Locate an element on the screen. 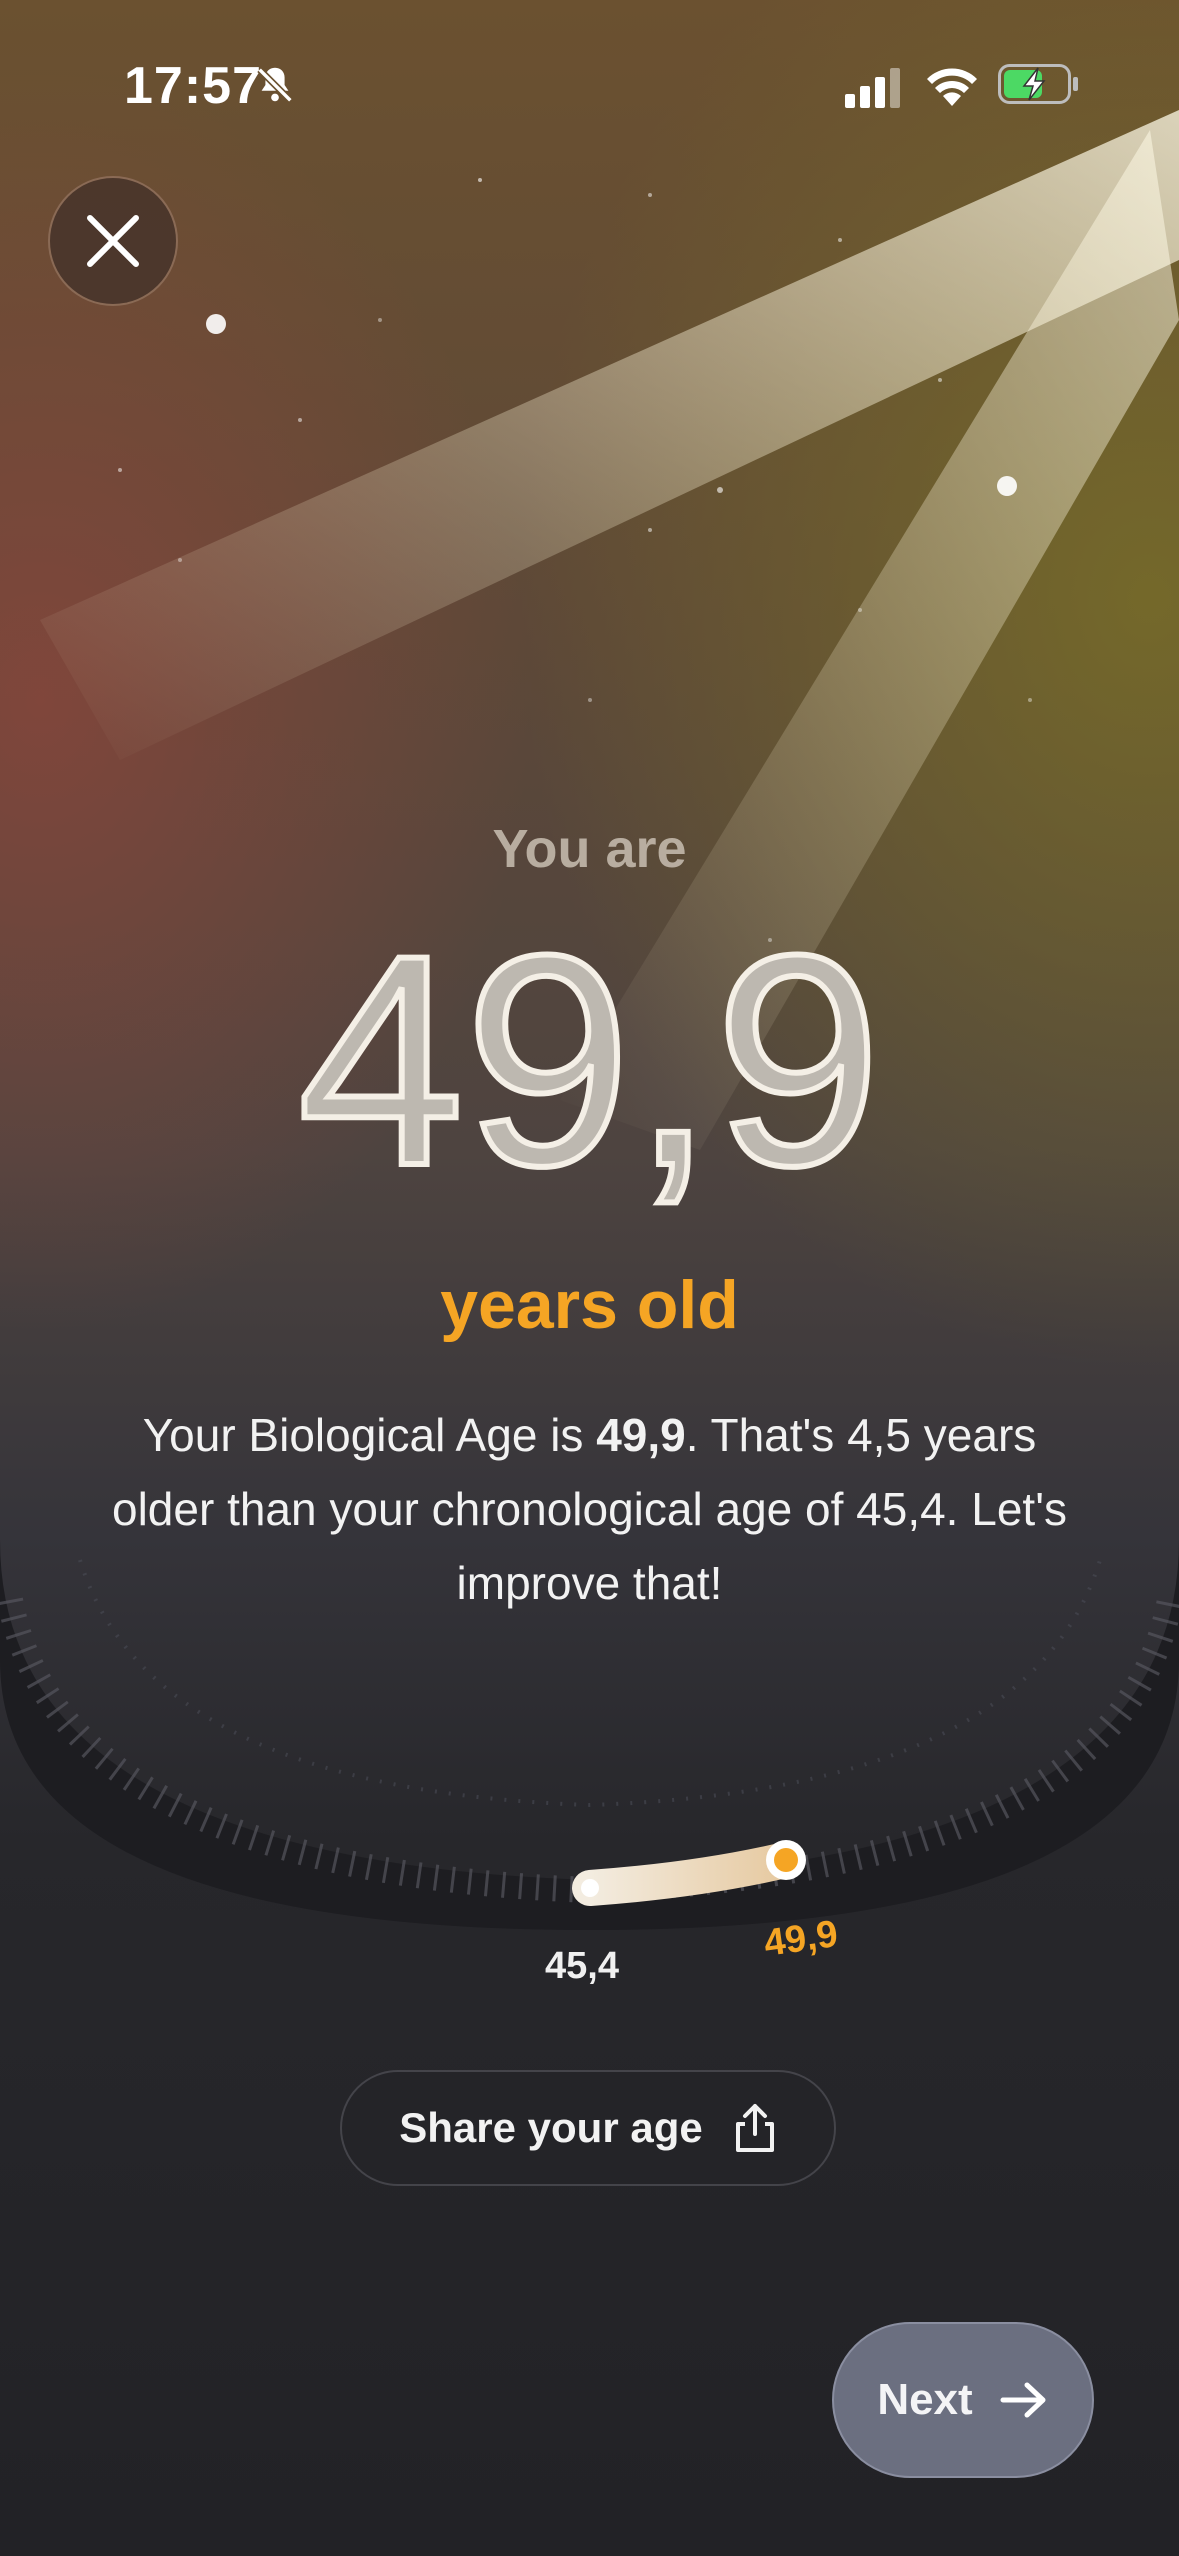 The width and height of the screenshot is (1179, 2556). next-button: Next is located at coordinates (963, 2400).